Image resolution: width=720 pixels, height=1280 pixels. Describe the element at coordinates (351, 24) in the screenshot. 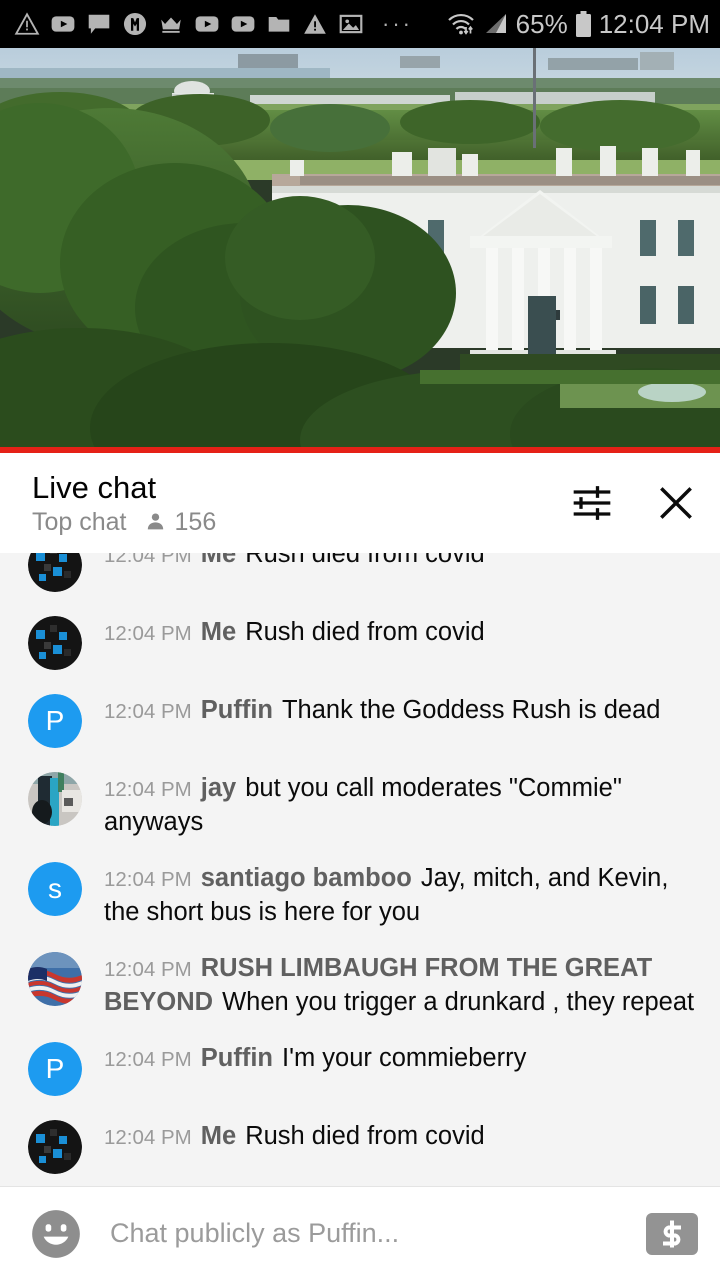

I see `image-icon` at that location.